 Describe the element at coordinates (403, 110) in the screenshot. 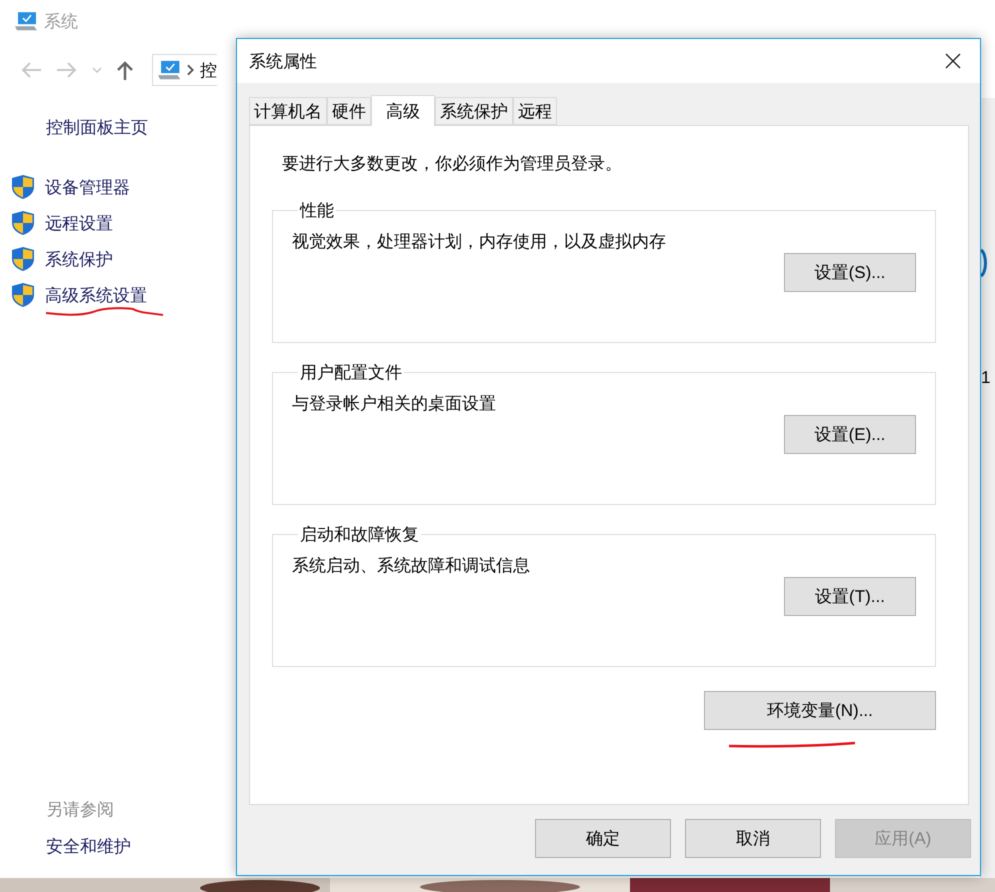

I see `tab: 高级` at that location.